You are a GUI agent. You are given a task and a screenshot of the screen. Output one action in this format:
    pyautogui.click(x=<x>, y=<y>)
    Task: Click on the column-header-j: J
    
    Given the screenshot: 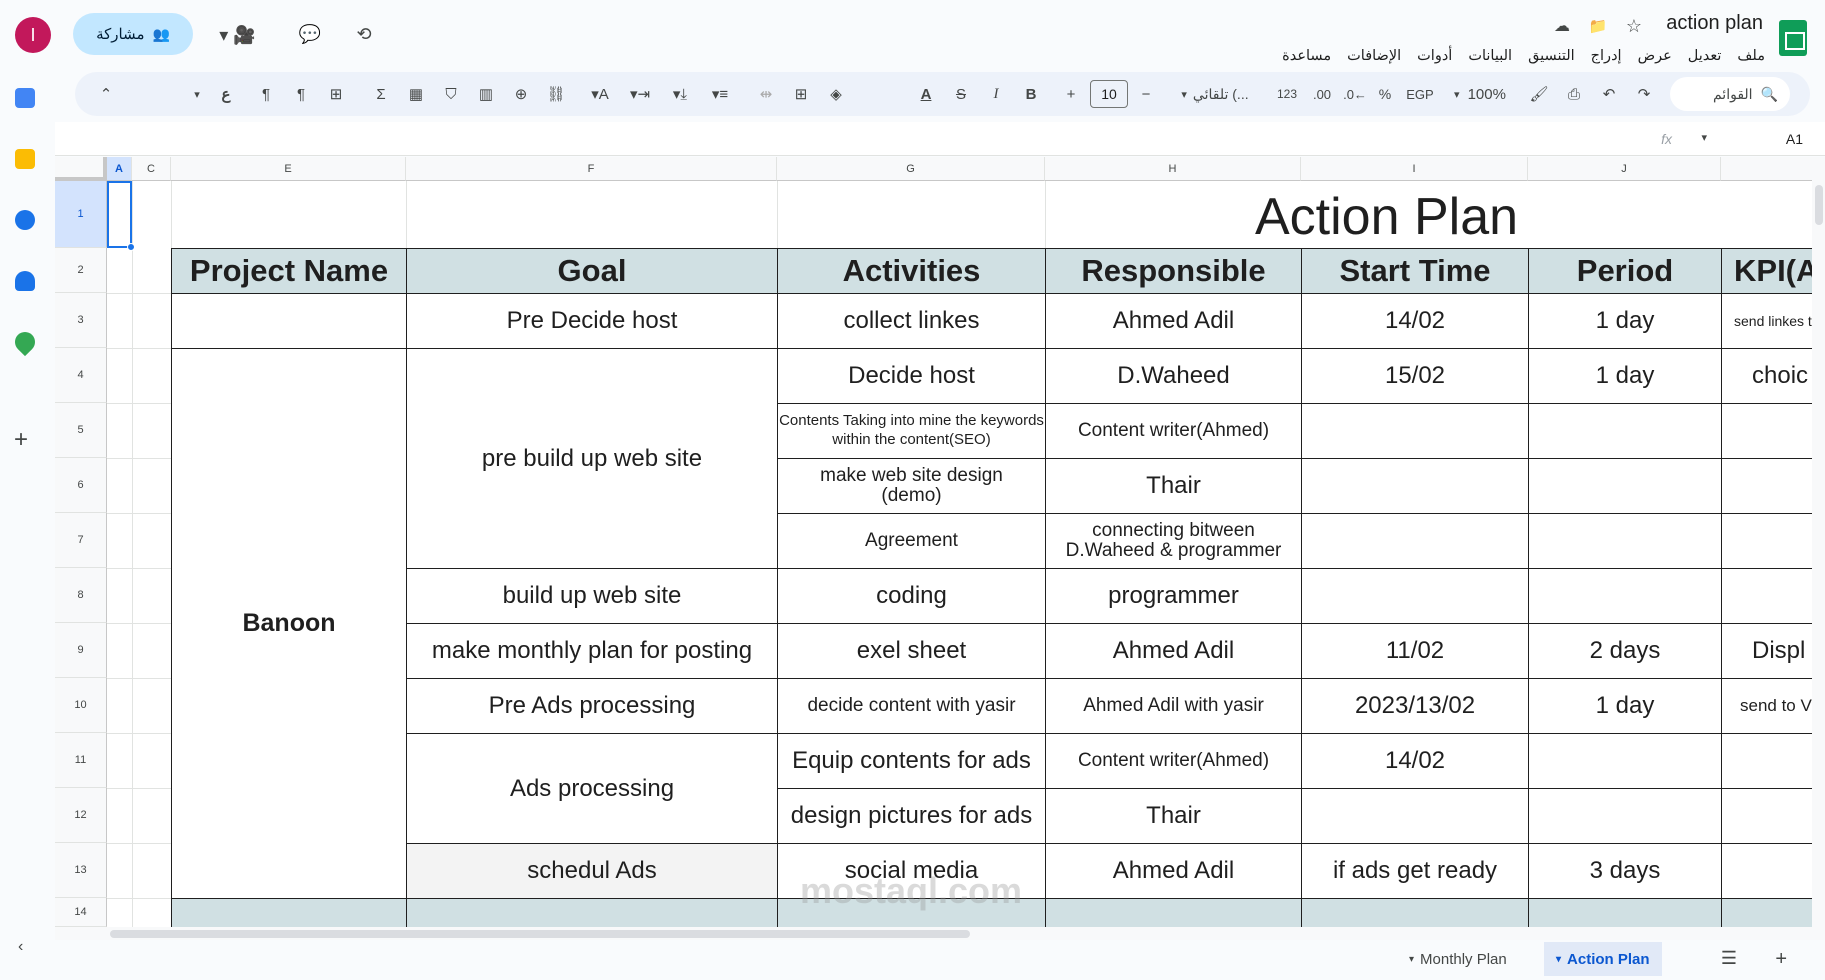 What is the action you would take?
    pyautogui.click(x=1624, y=169)
    